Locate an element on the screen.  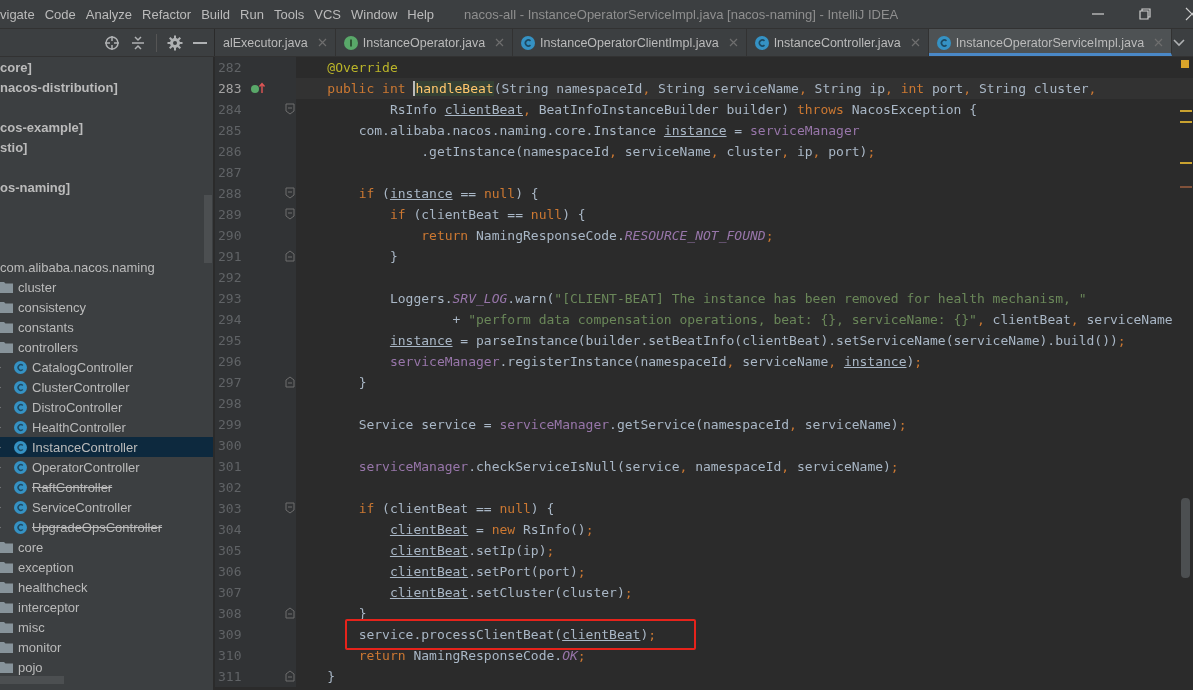
close-icon is located at coordinates (1189, 14).